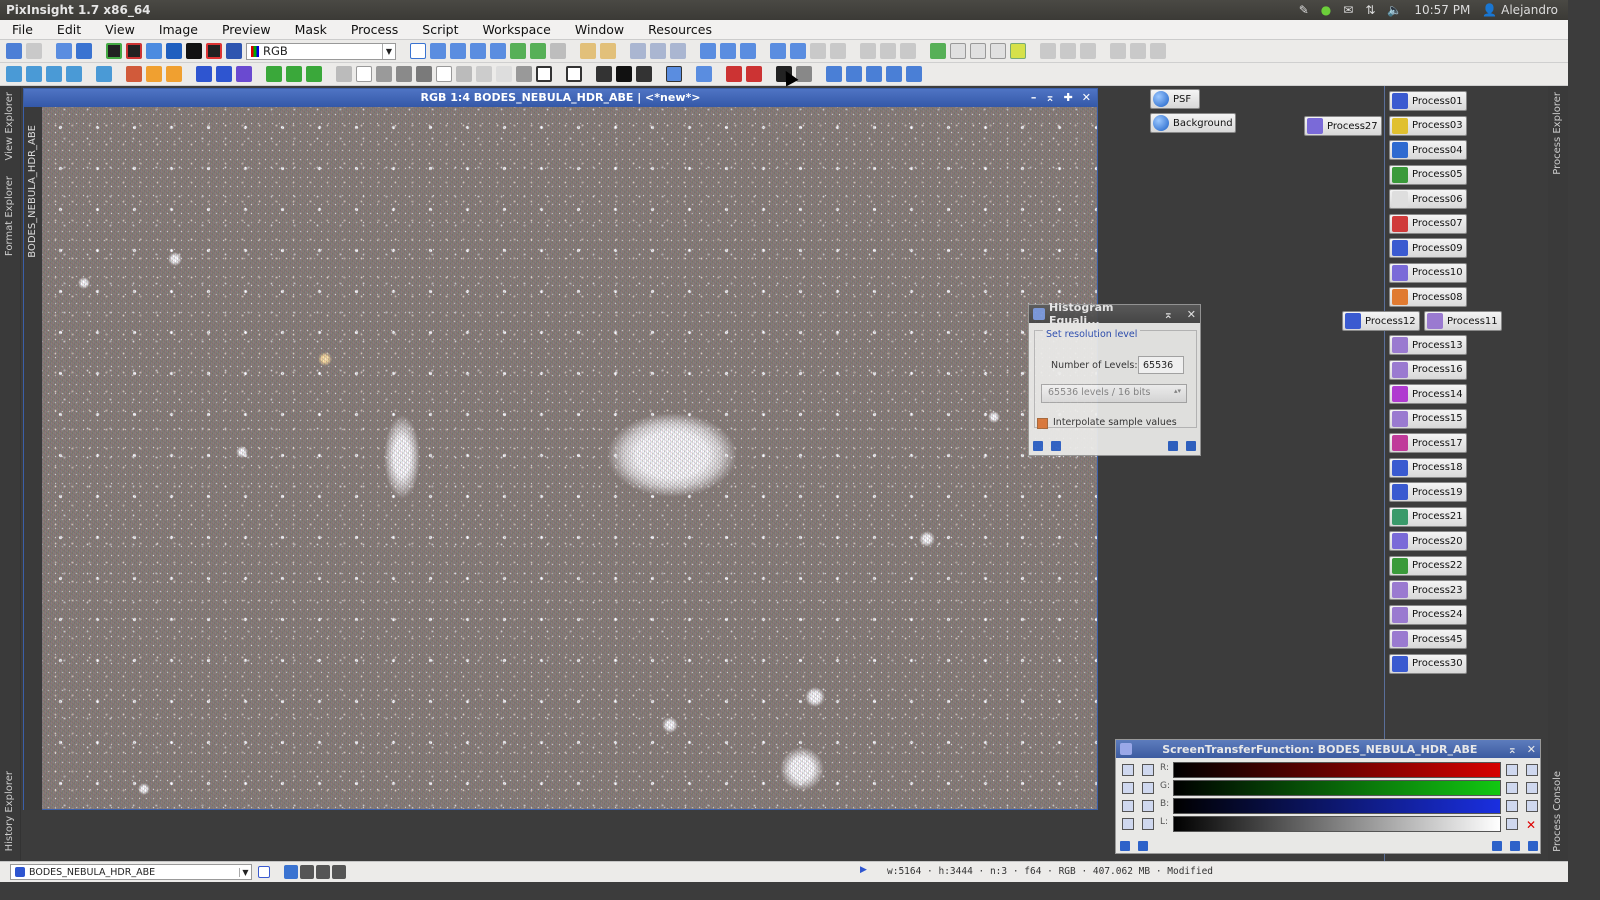 The image size is (1600, 900). Describe the element at coordinates (131, 872) in the screenshot. I see `view-selector: BODES_NEBULA_HDR_ABE ▼` at that location.